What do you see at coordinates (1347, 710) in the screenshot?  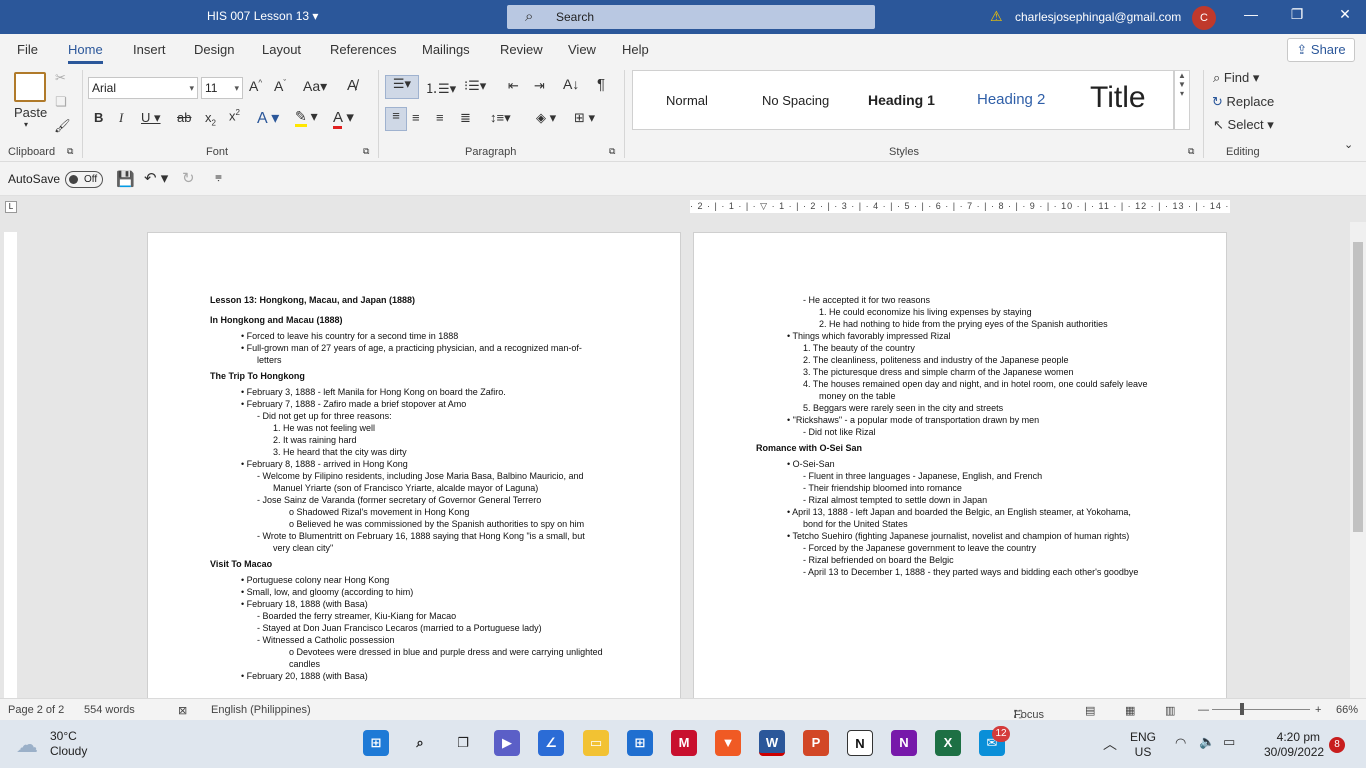 I see `zoom-level: 66%` at bounding box center [1347, 710].